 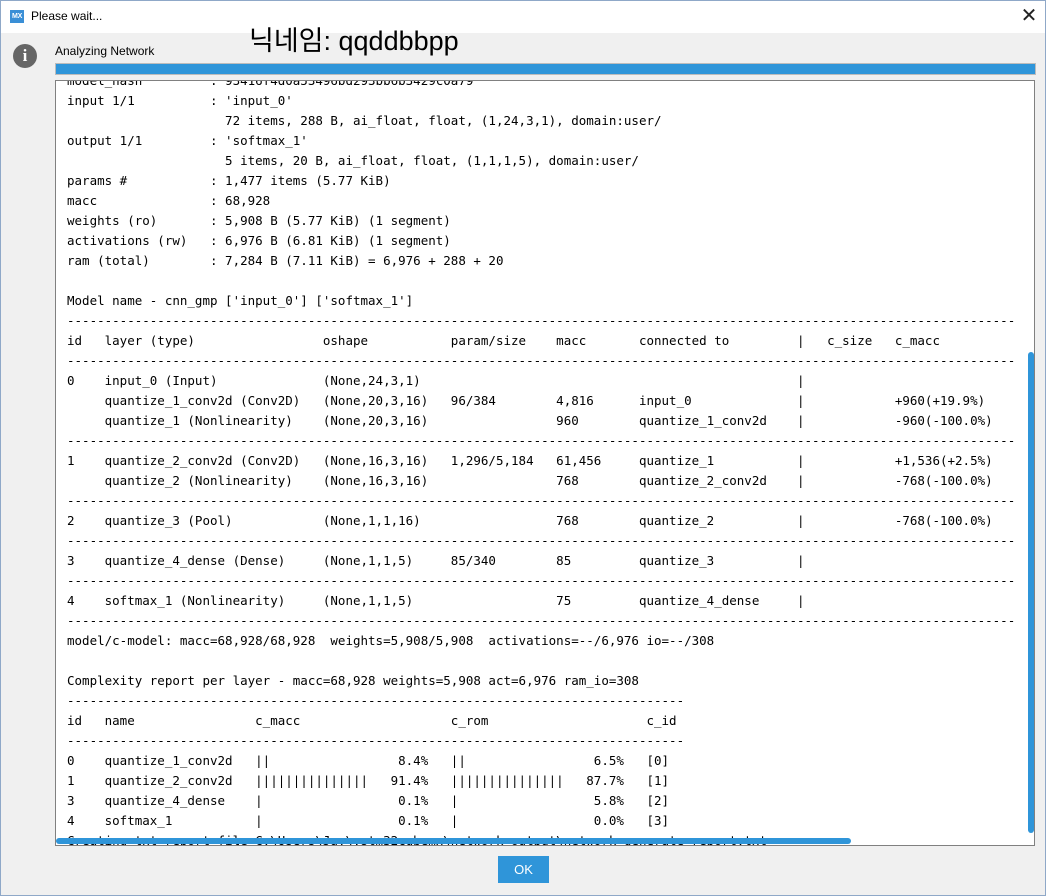 I want to click on app-icon: MX, so click(x=17, y=16).